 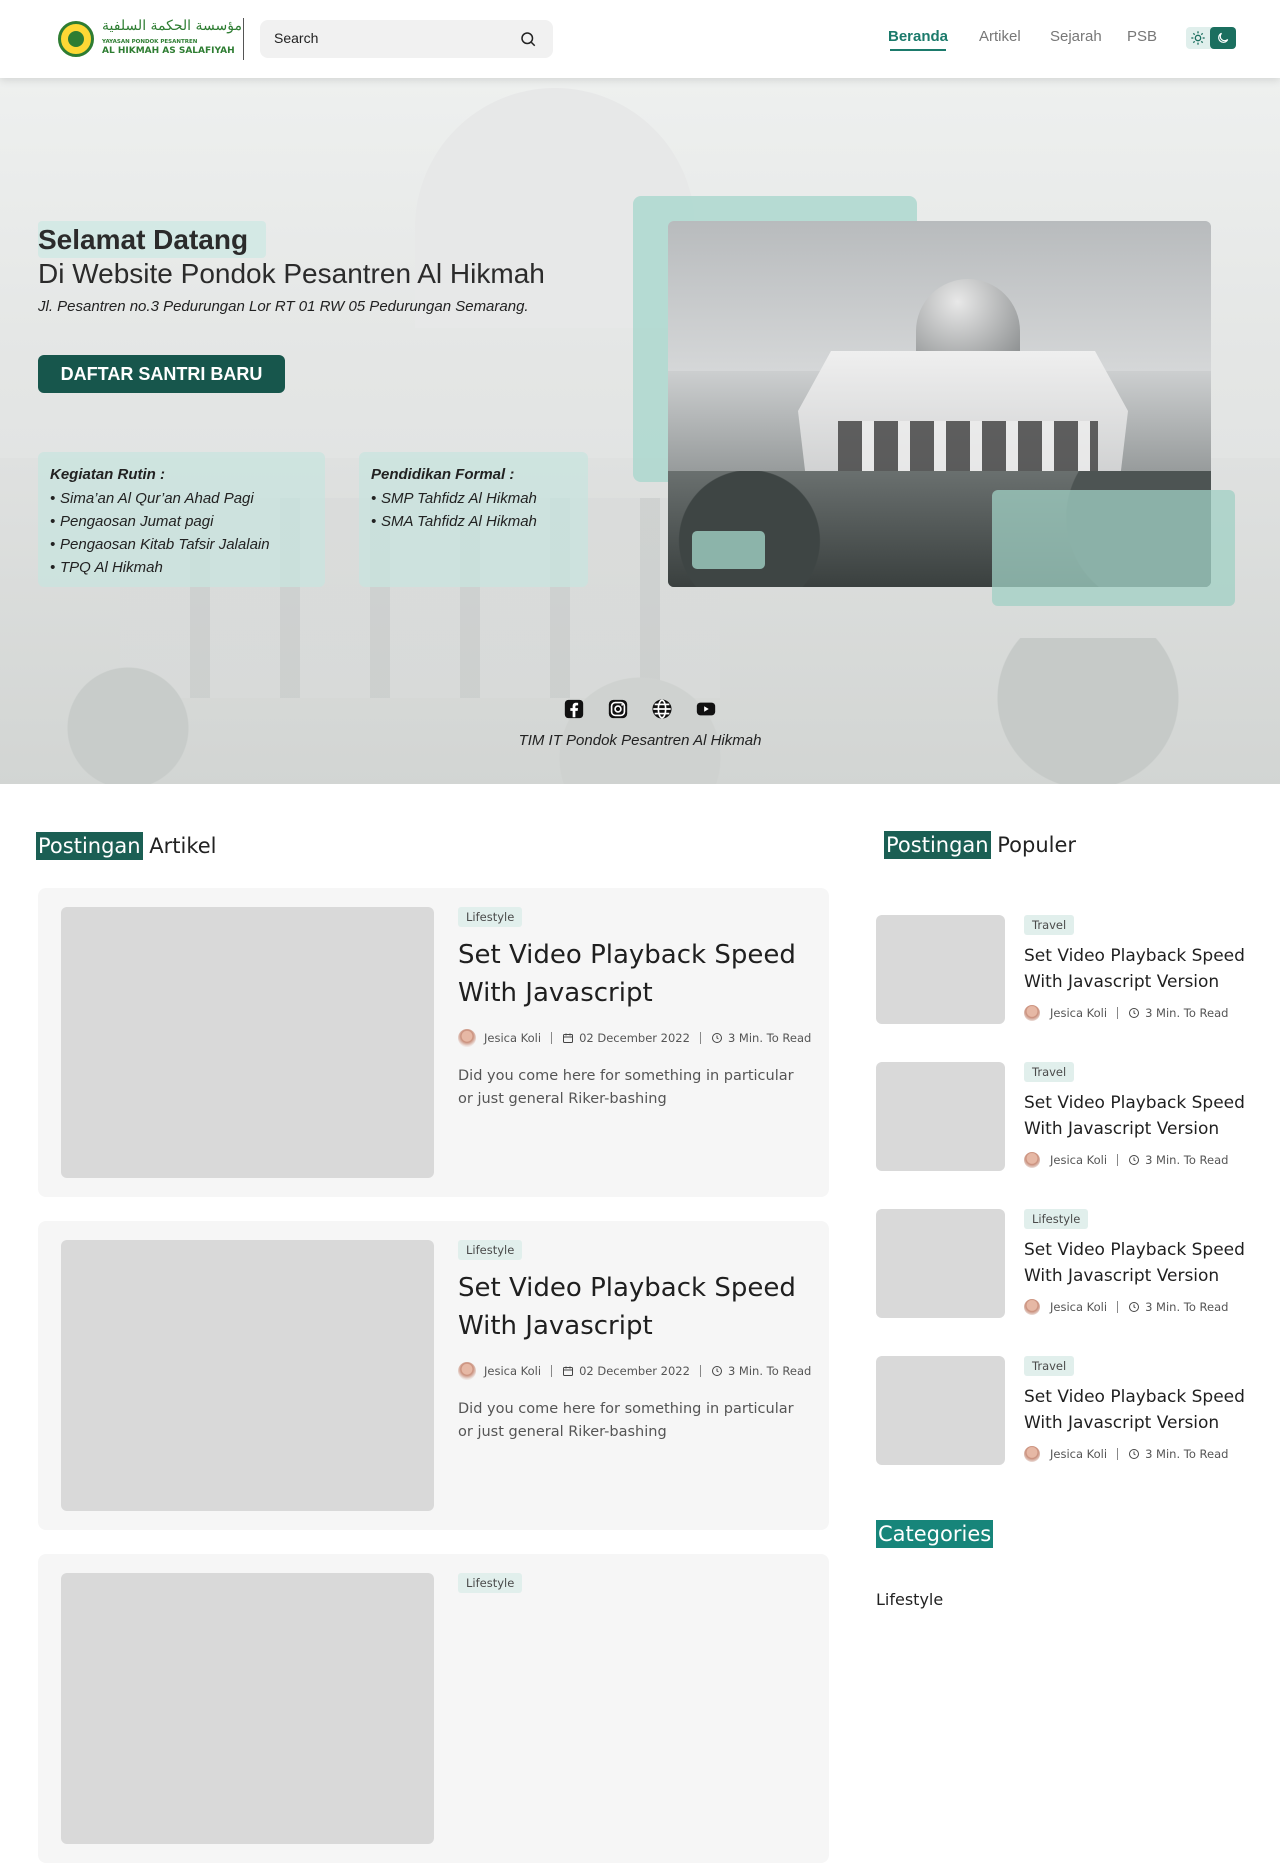 I want to click on dark-mode-button, so click(x=1223, y=38).